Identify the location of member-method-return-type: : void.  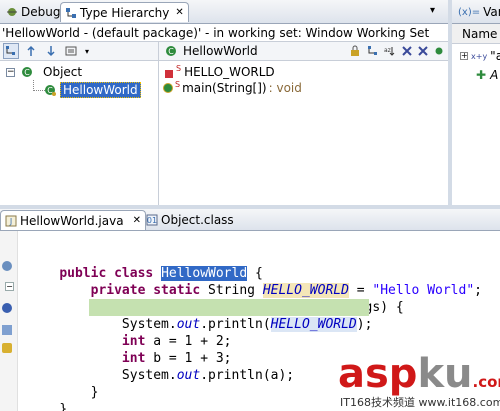
(285, 88).